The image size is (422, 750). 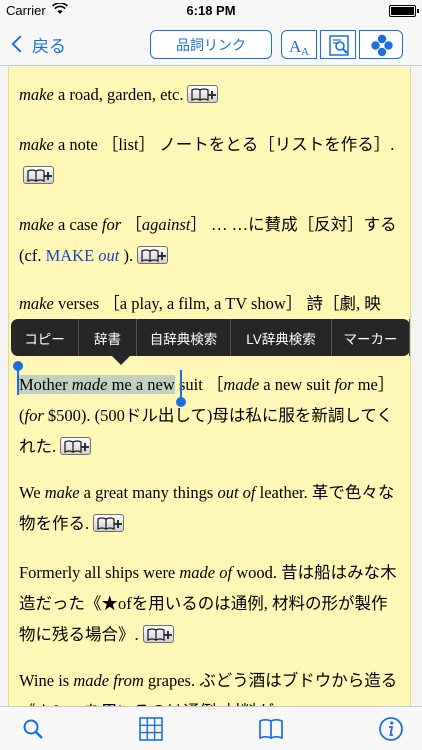 I want to click on status-bar: Carrier 6:18 PM, so click(x=211, y=11).